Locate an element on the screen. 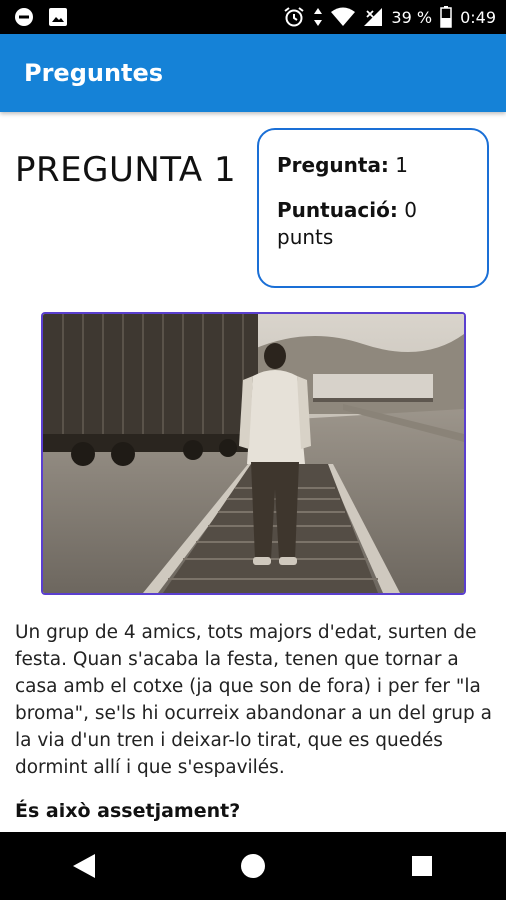  navigation-bar is located at coordinates (253, 866).